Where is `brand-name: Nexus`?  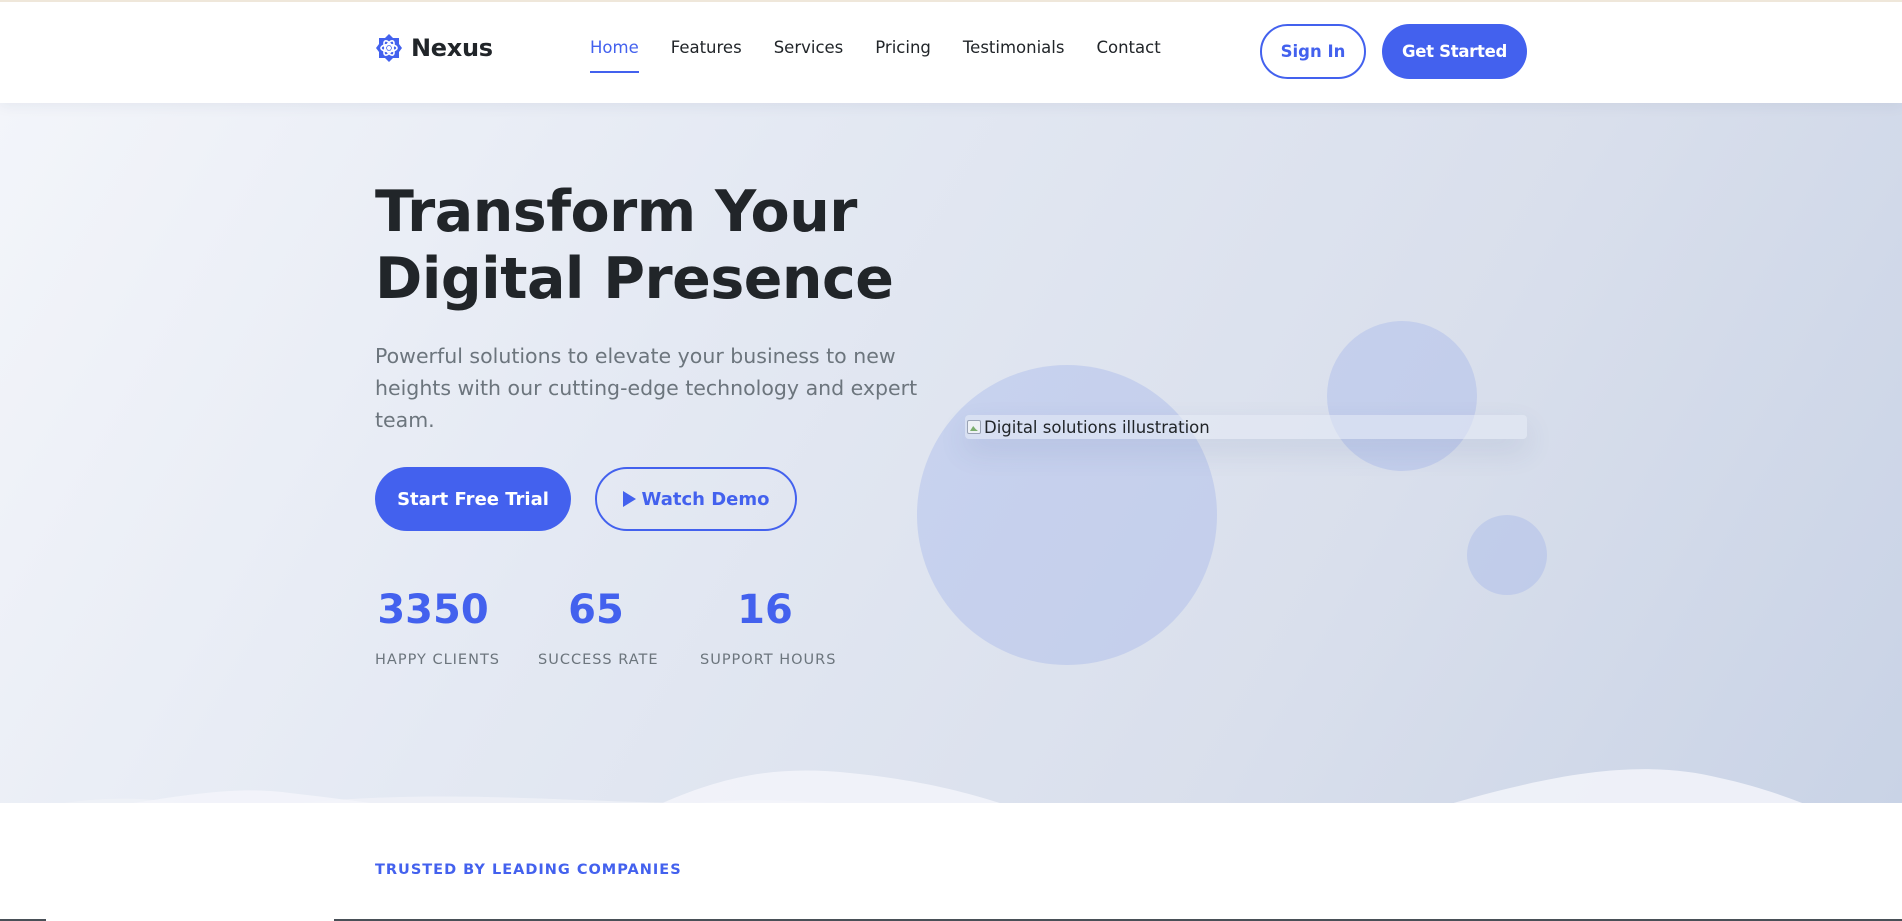 brand-name: Nexus is located at coordinates (452, 48).